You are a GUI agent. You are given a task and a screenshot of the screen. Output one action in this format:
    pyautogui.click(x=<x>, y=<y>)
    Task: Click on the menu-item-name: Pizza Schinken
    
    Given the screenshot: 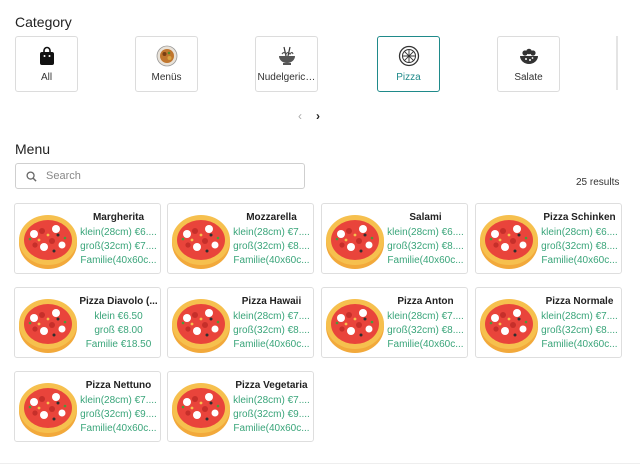 What is the action you would take?
    pyautogui.click(x=579, y=217)
    